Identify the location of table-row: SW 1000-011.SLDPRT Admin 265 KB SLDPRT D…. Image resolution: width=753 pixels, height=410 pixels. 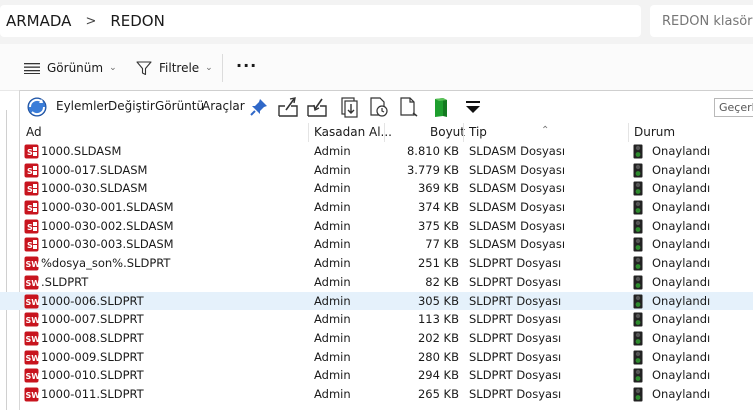
(376, 394).